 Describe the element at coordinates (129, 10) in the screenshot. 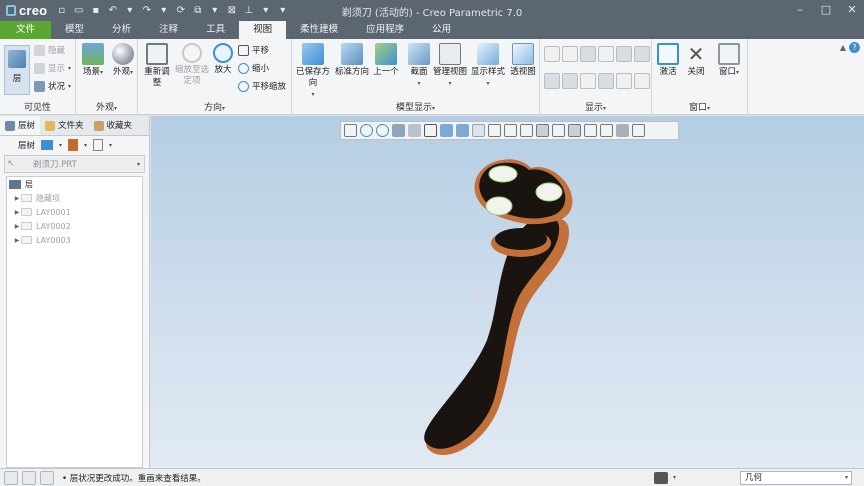

I see `undo-dropdown-icon: ▾` at that location.